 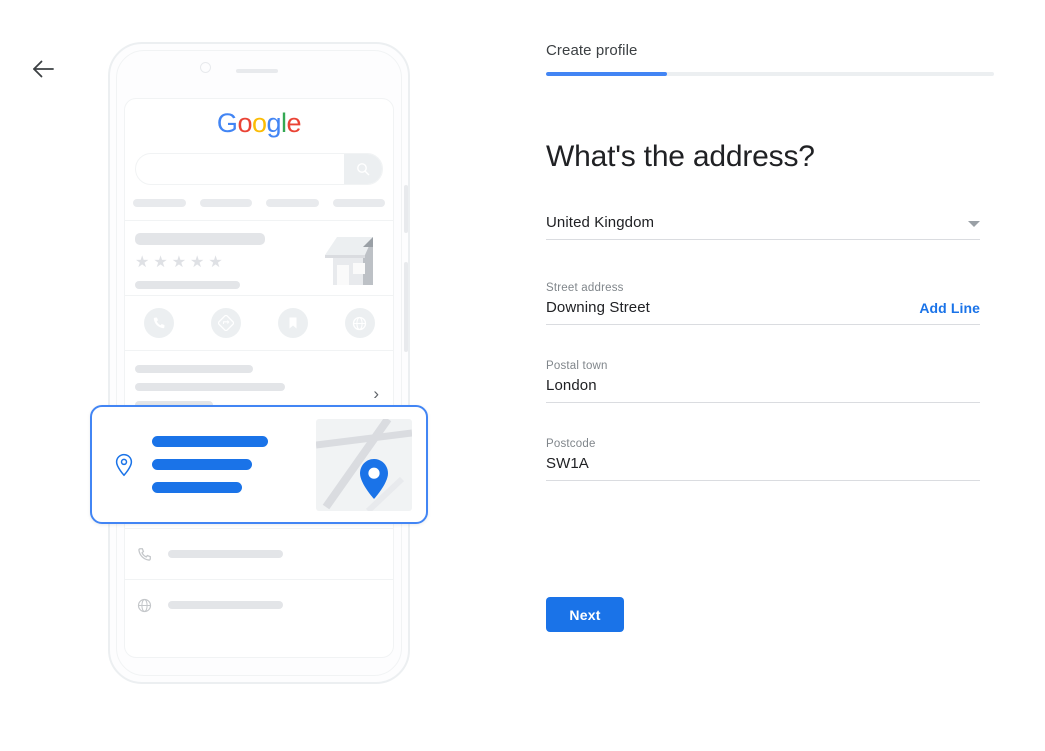 I want to click on postal-town-value: London, so click(x=571, y=385).